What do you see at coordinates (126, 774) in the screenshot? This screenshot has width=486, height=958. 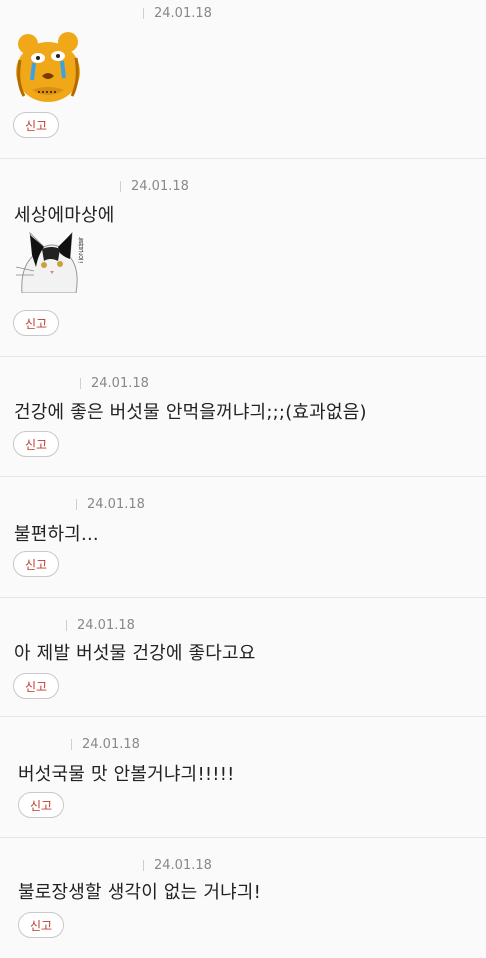 I see `comment-text: 버섯국물 맛 안볼거냐긔!!!!!` at bounding box center [126, 774].